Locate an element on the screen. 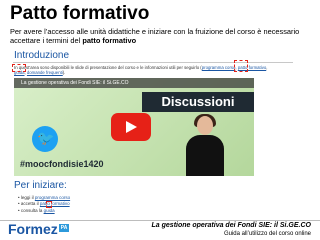 This screenshot has width=320, height=240. play-button is located at coordinates (131, 127).